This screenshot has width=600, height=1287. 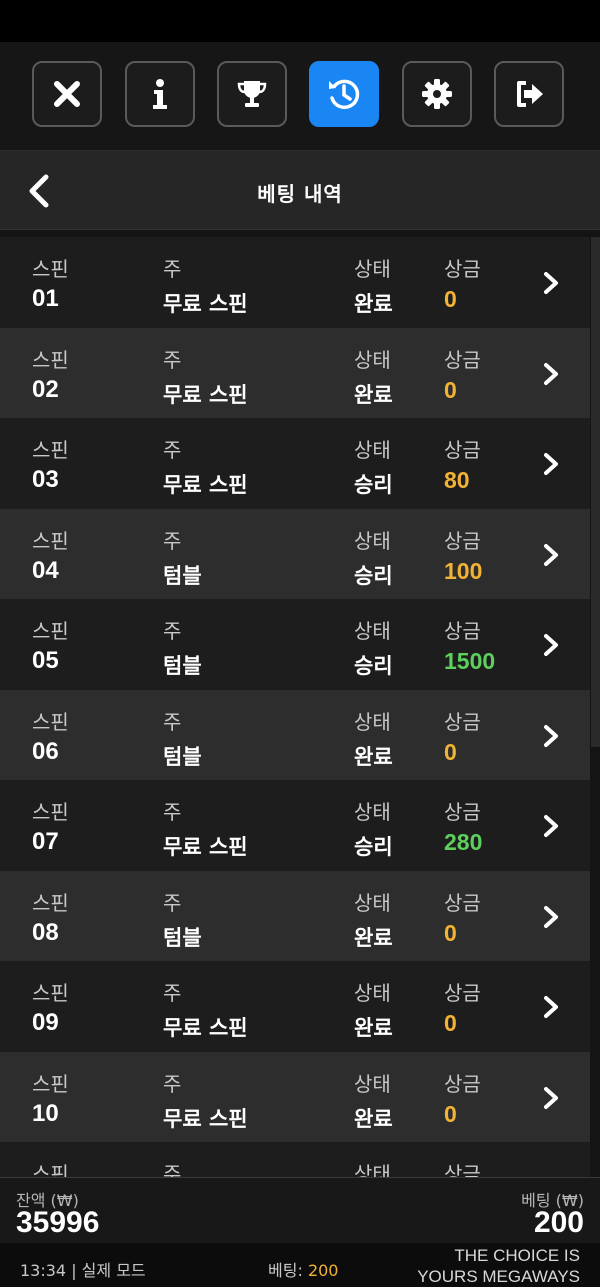 I want to click on bet-value: 200, so click(x=558, y=1222).